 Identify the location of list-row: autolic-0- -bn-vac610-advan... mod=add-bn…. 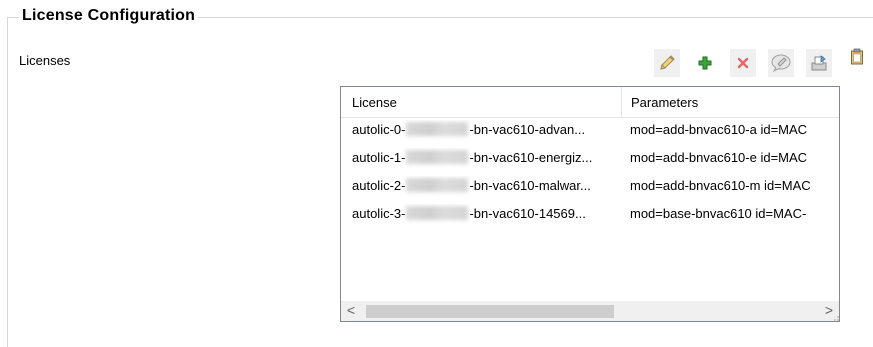
(590, 134).